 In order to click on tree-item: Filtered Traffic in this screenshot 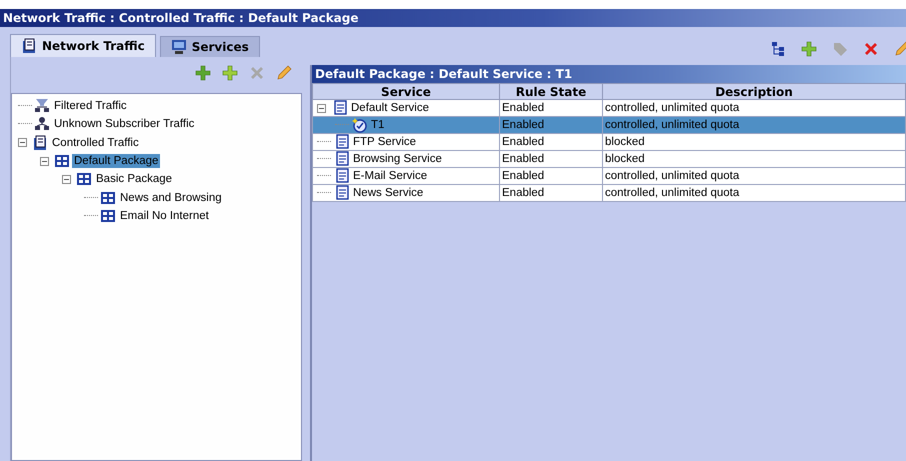, I will do `click(90, 106)`.